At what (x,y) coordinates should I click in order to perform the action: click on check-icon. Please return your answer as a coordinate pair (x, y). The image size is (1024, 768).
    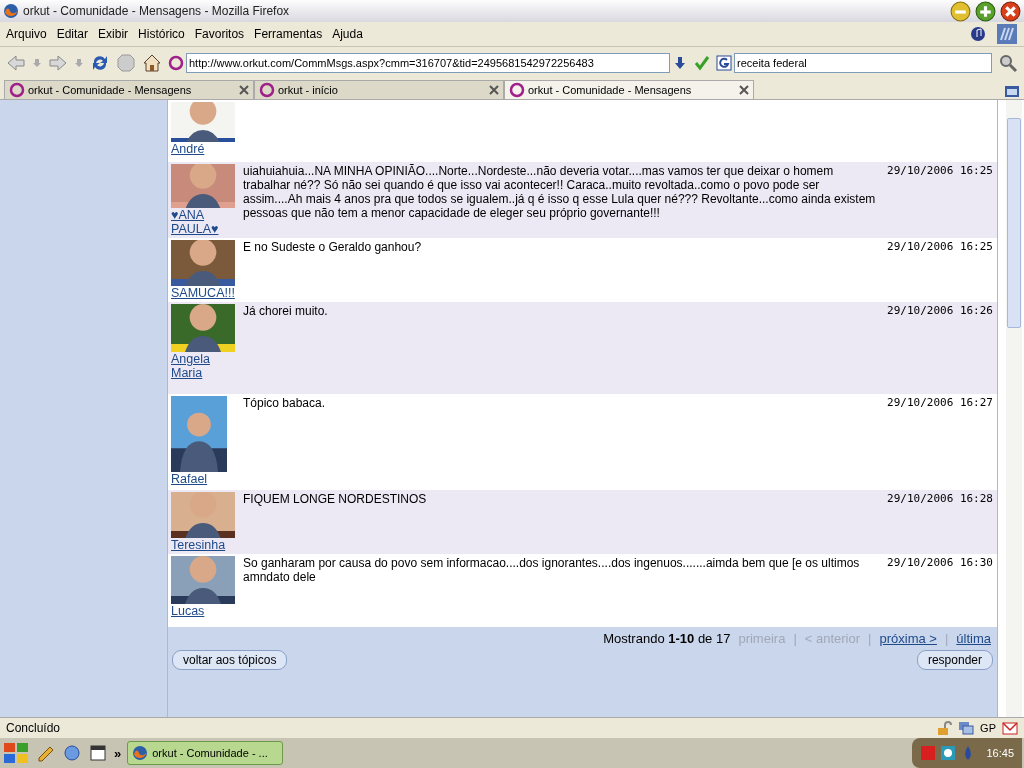
    Looking at the image, I should click on (702, 63).